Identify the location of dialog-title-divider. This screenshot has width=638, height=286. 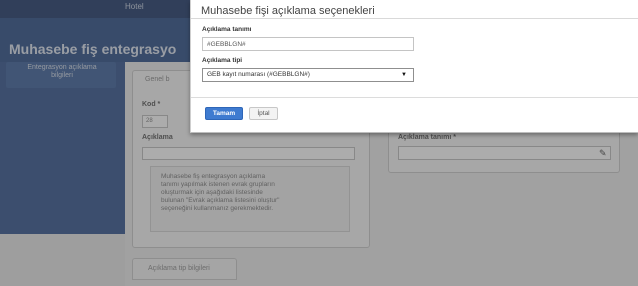
(414, 18).